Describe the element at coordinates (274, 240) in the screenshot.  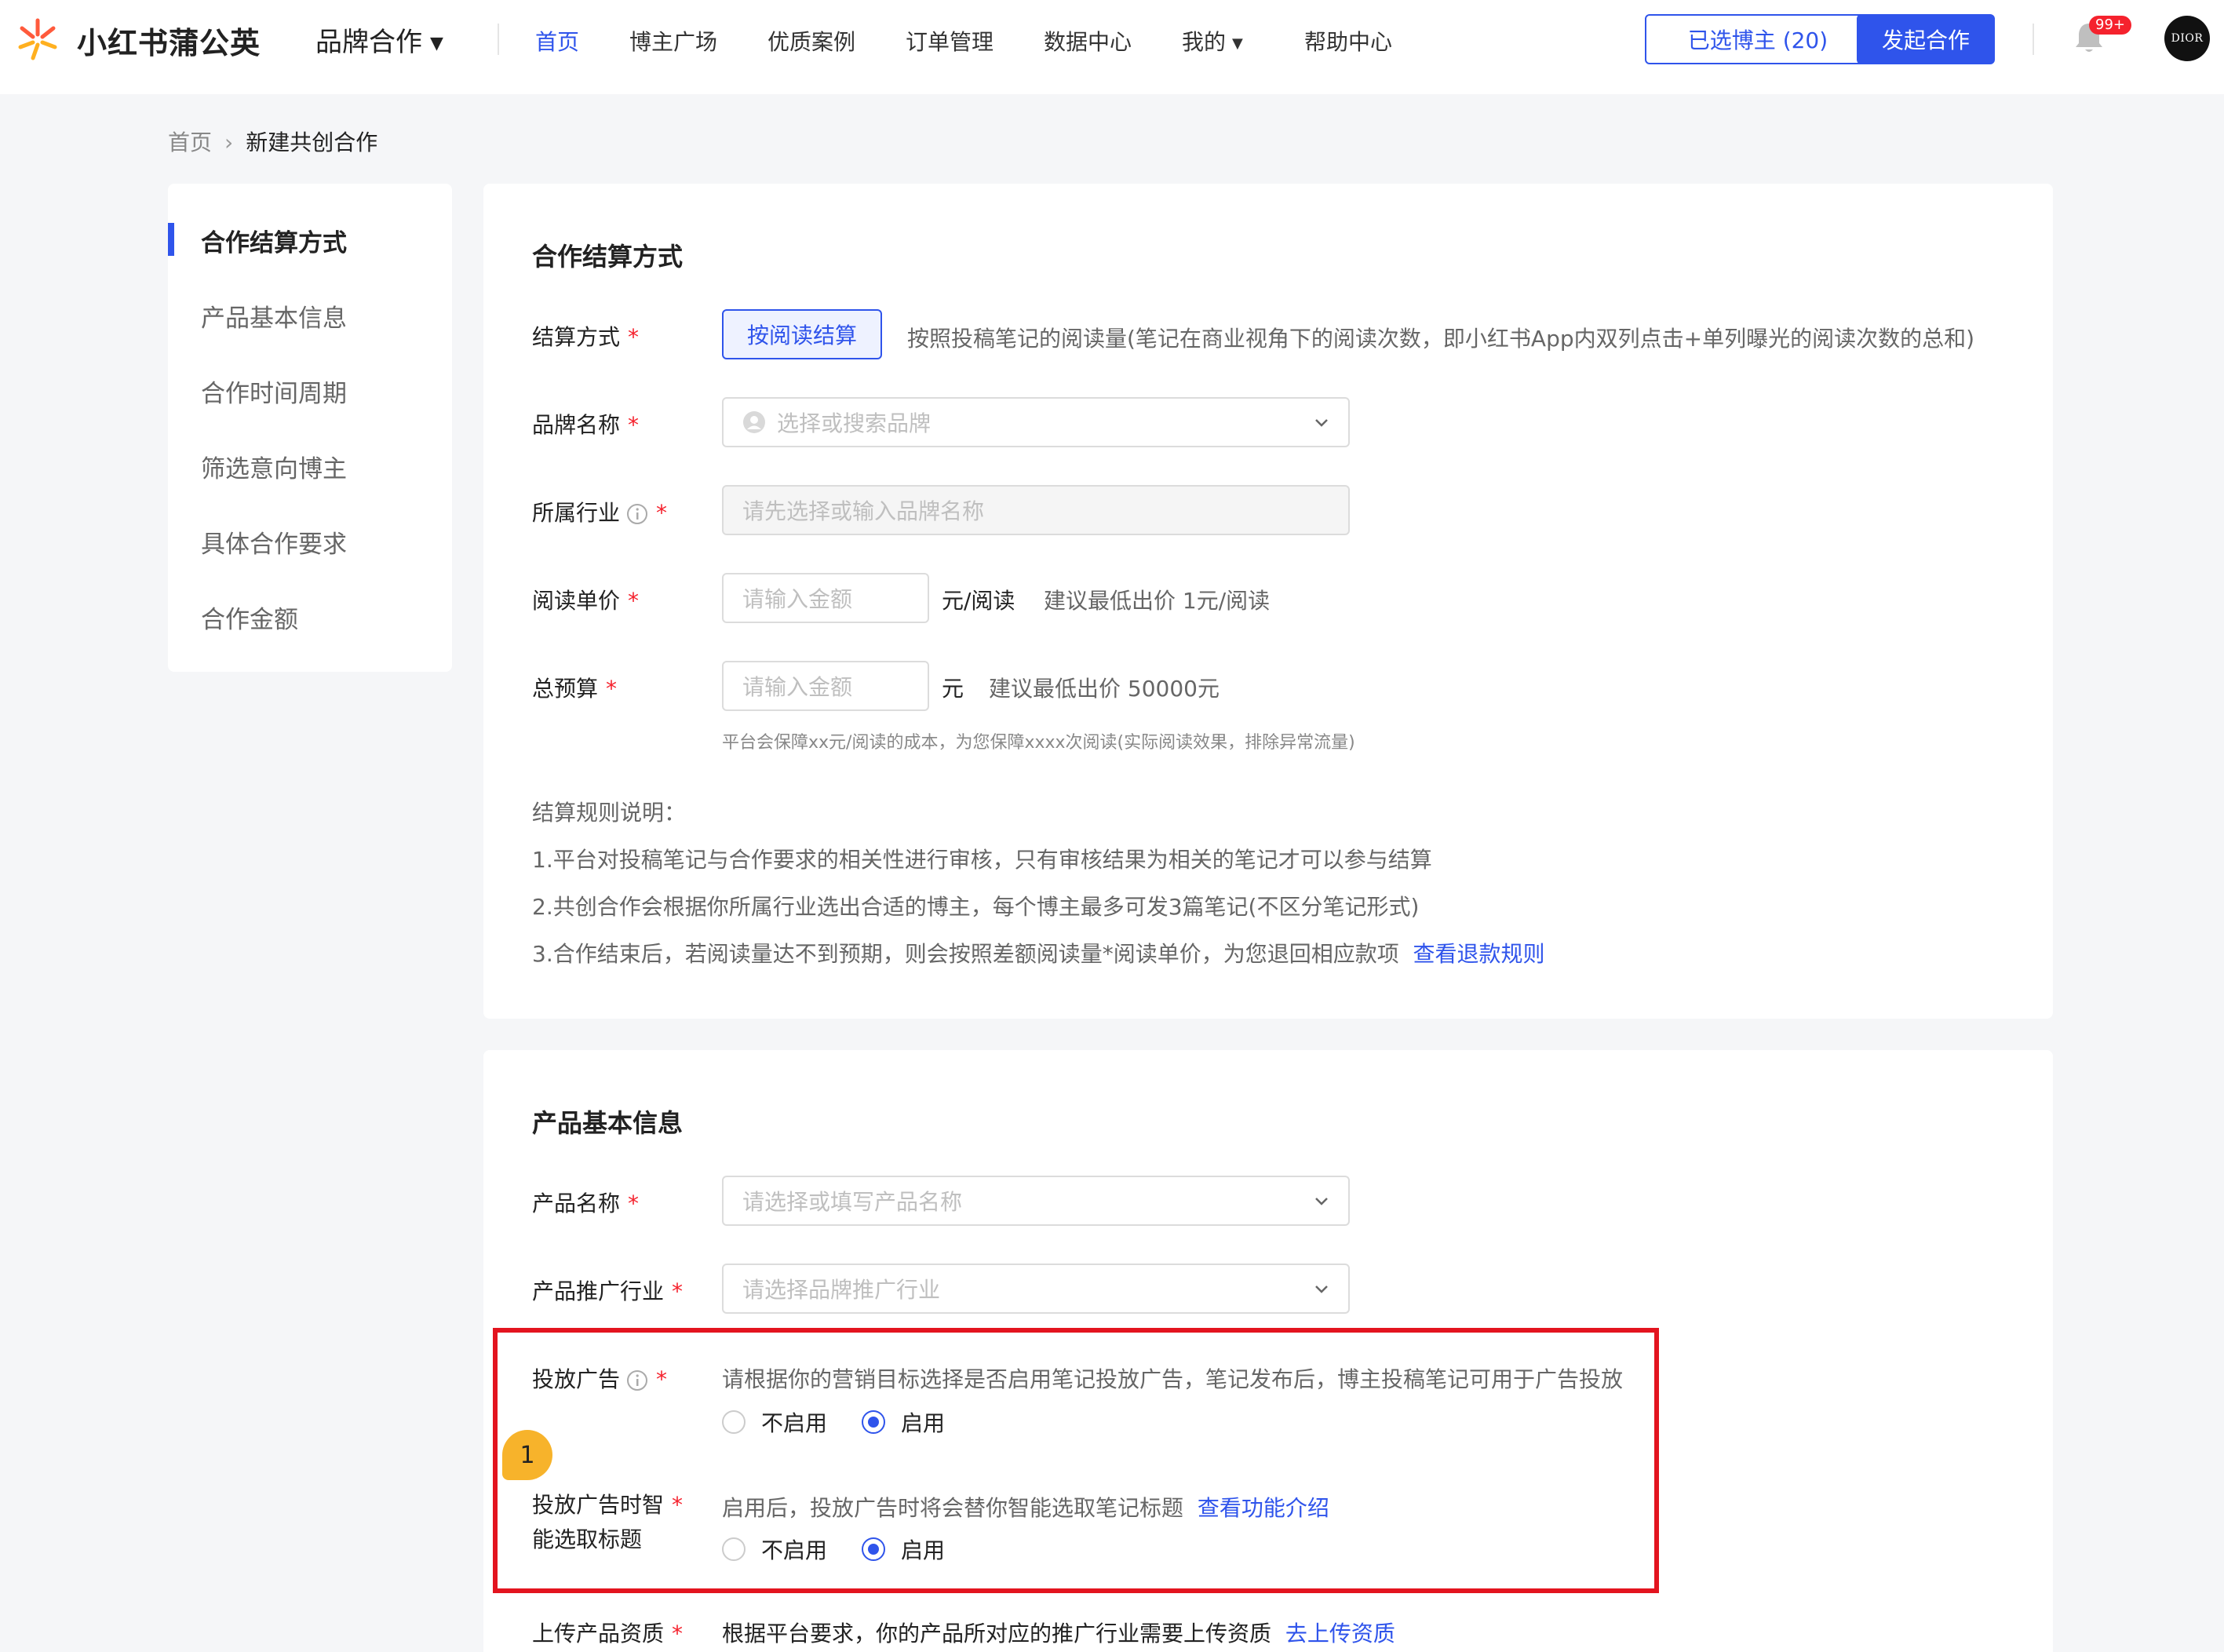
I see `sidebar-item-settlement: 合作结算方式` at that location.